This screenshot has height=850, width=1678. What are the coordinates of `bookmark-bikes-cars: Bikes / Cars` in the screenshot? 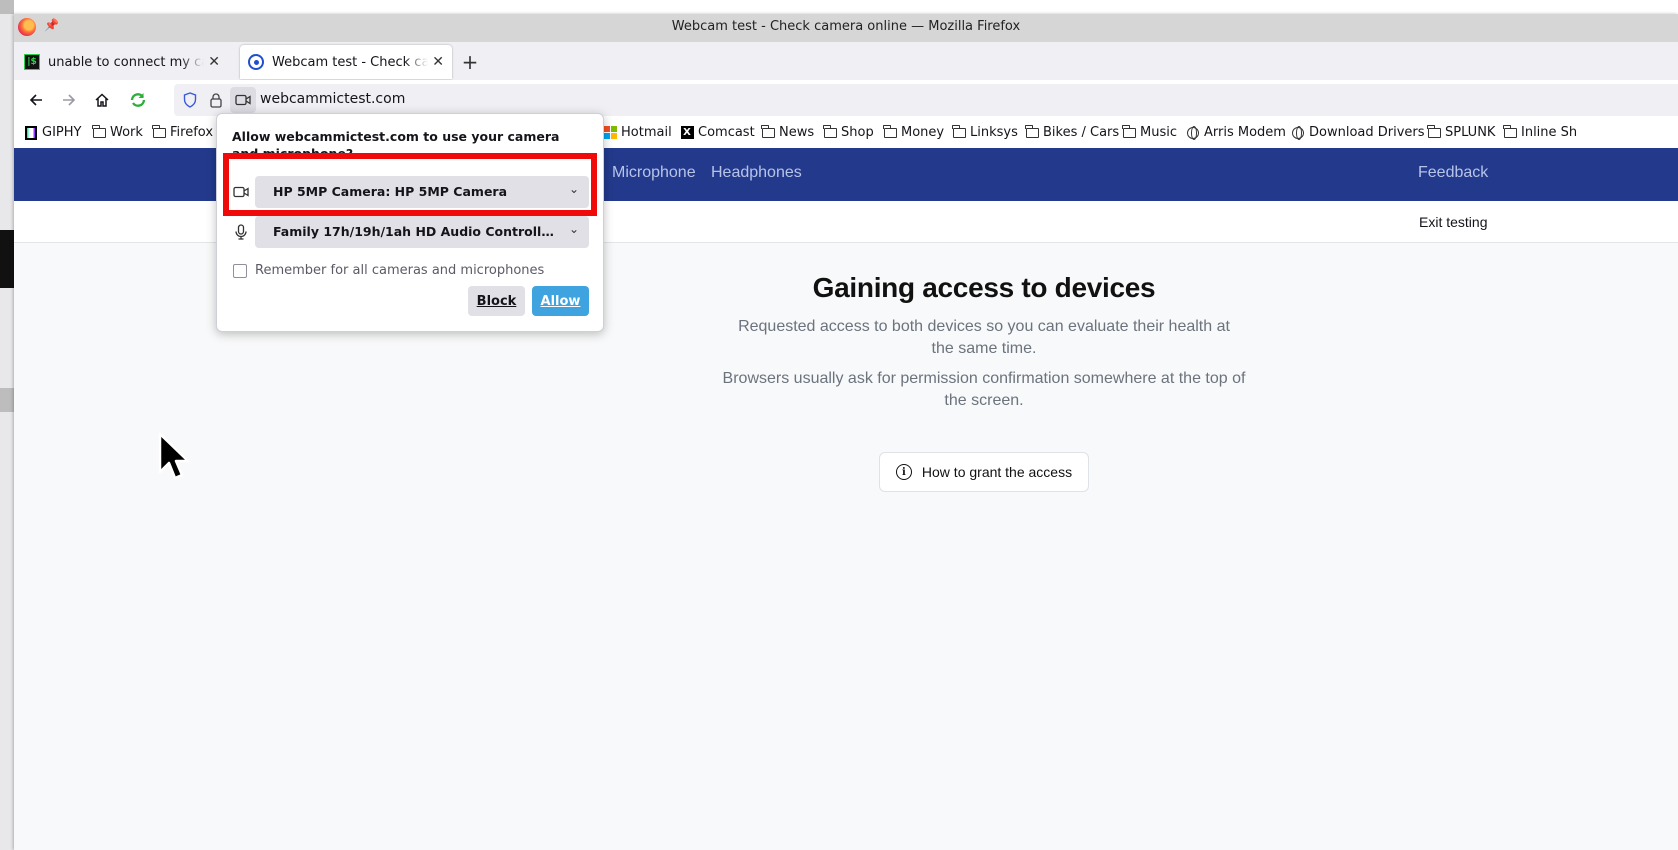 It's located at (1072, 132).